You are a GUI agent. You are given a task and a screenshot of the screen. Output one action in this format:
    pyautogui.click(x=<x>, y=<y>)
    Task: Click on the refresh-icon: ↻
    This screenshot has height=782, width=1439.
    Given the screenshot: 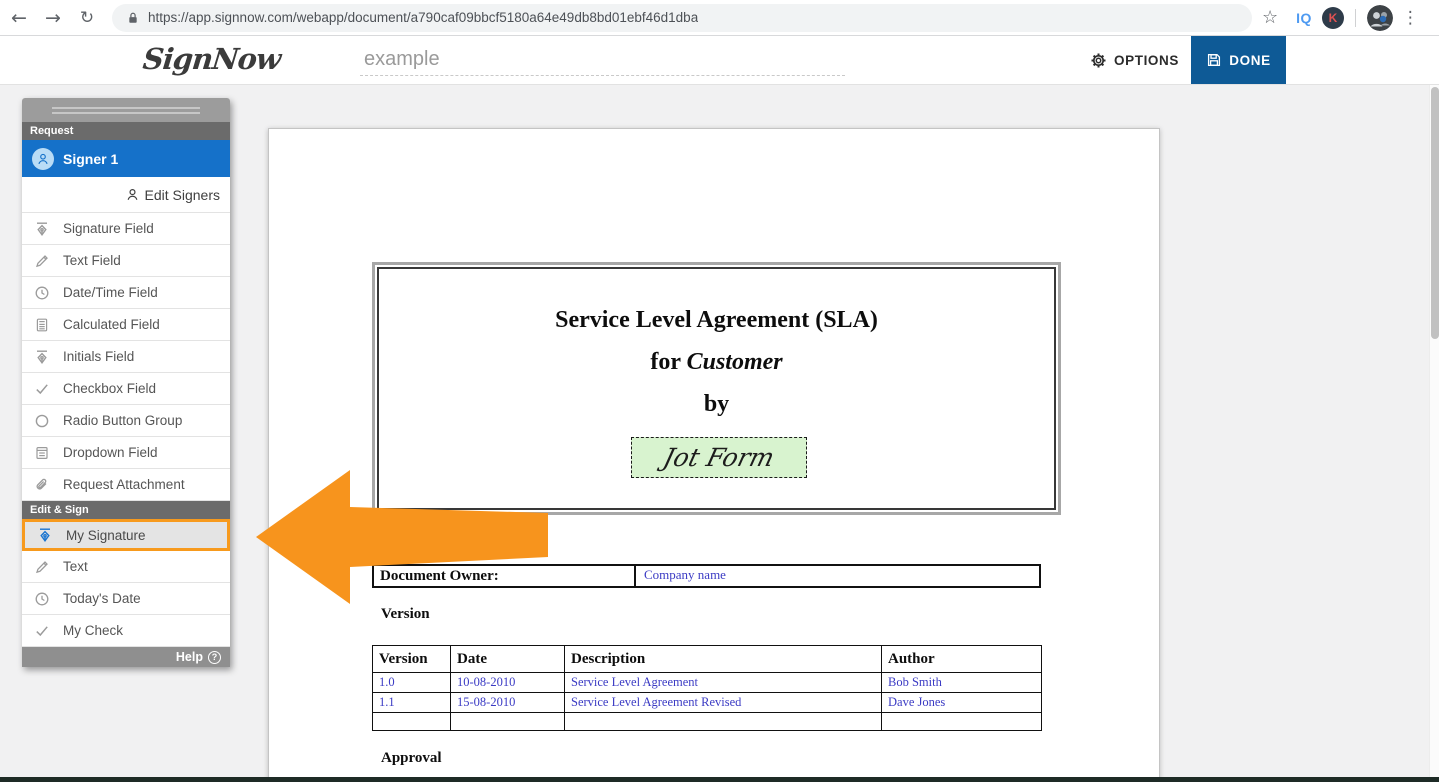 What is the action you would take?
    pyautogui.click(x=87, y=18)
    